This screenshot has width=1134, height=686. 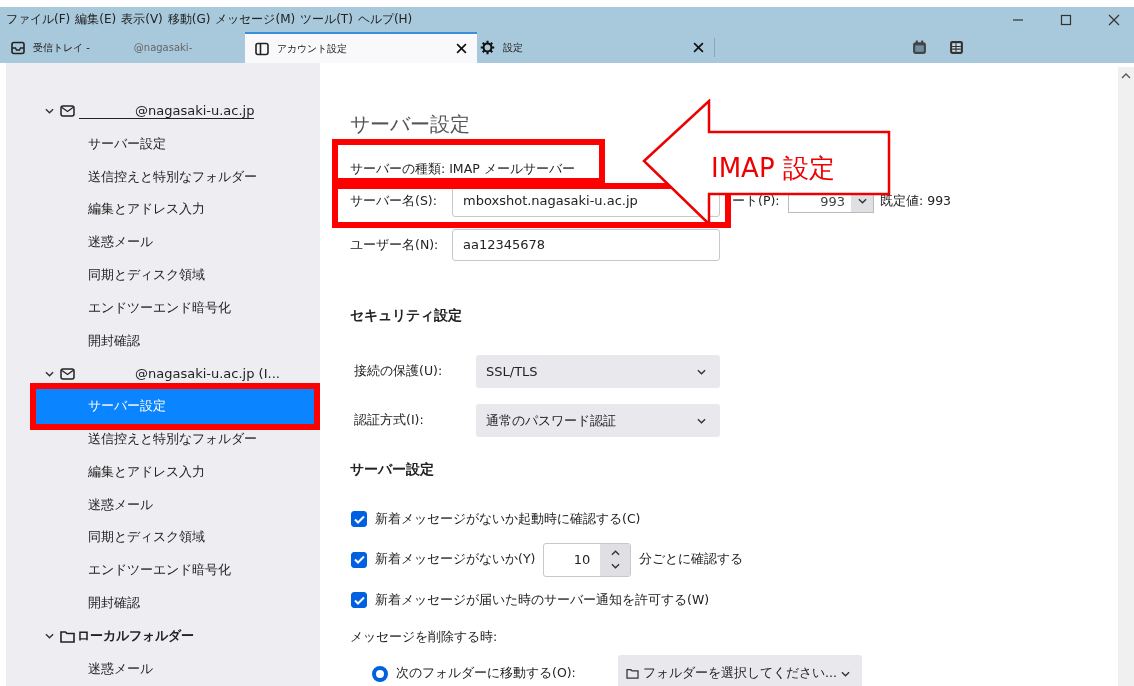 What do you see at coordinates (691, 560) in the screenshot?
I see `checkbox-label: 分ごとに確認する` at bounding box center [691, 560].